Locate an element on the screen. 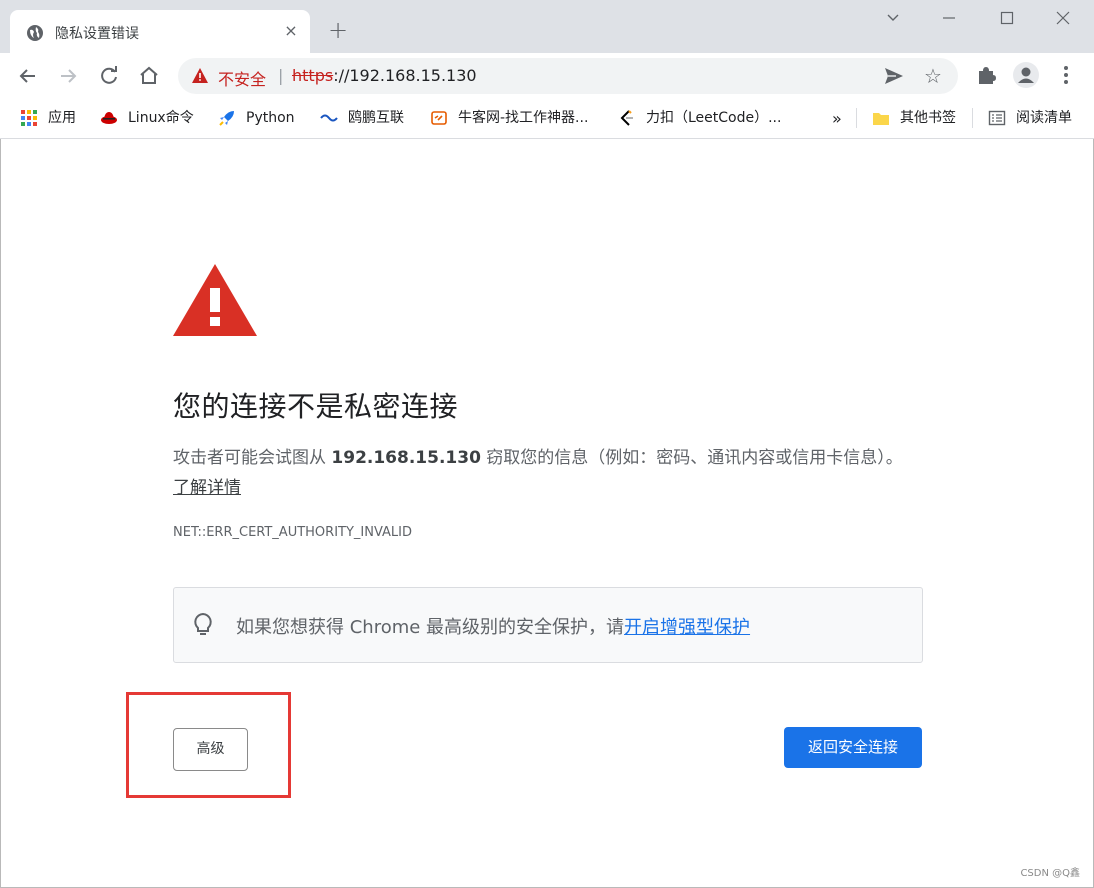  watermark: CSDN @Q鑫 is located at coordinates (1050, 873).